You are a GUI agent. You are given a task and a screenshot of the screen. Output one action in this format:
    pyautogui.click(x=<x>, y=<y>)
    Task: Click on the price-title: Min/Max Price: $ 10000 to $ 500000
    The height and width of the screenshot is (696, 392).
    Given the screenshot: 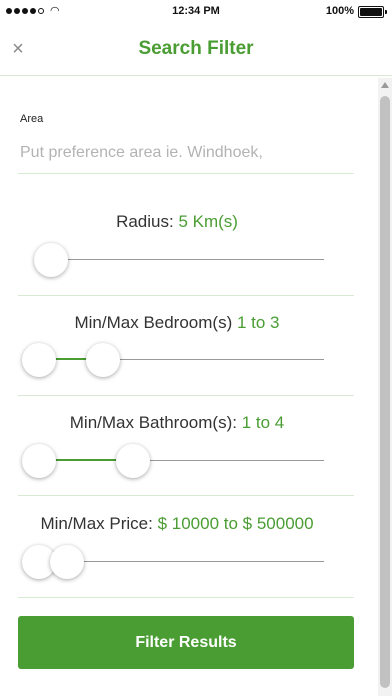 What is the action you would take?
    pyautogui.click(x=177, y=524)
    